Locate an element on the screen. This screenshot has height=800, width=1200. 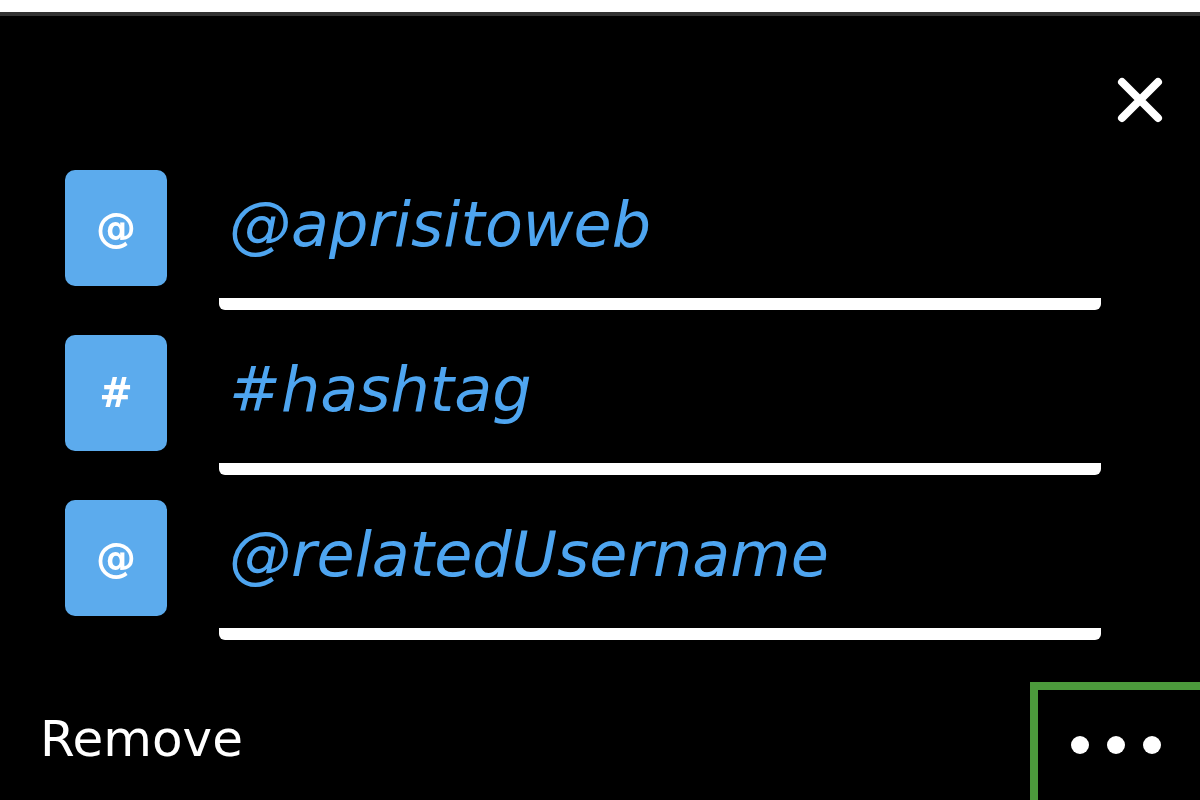
symbol-tile: # is located at coordinates (116, 393).